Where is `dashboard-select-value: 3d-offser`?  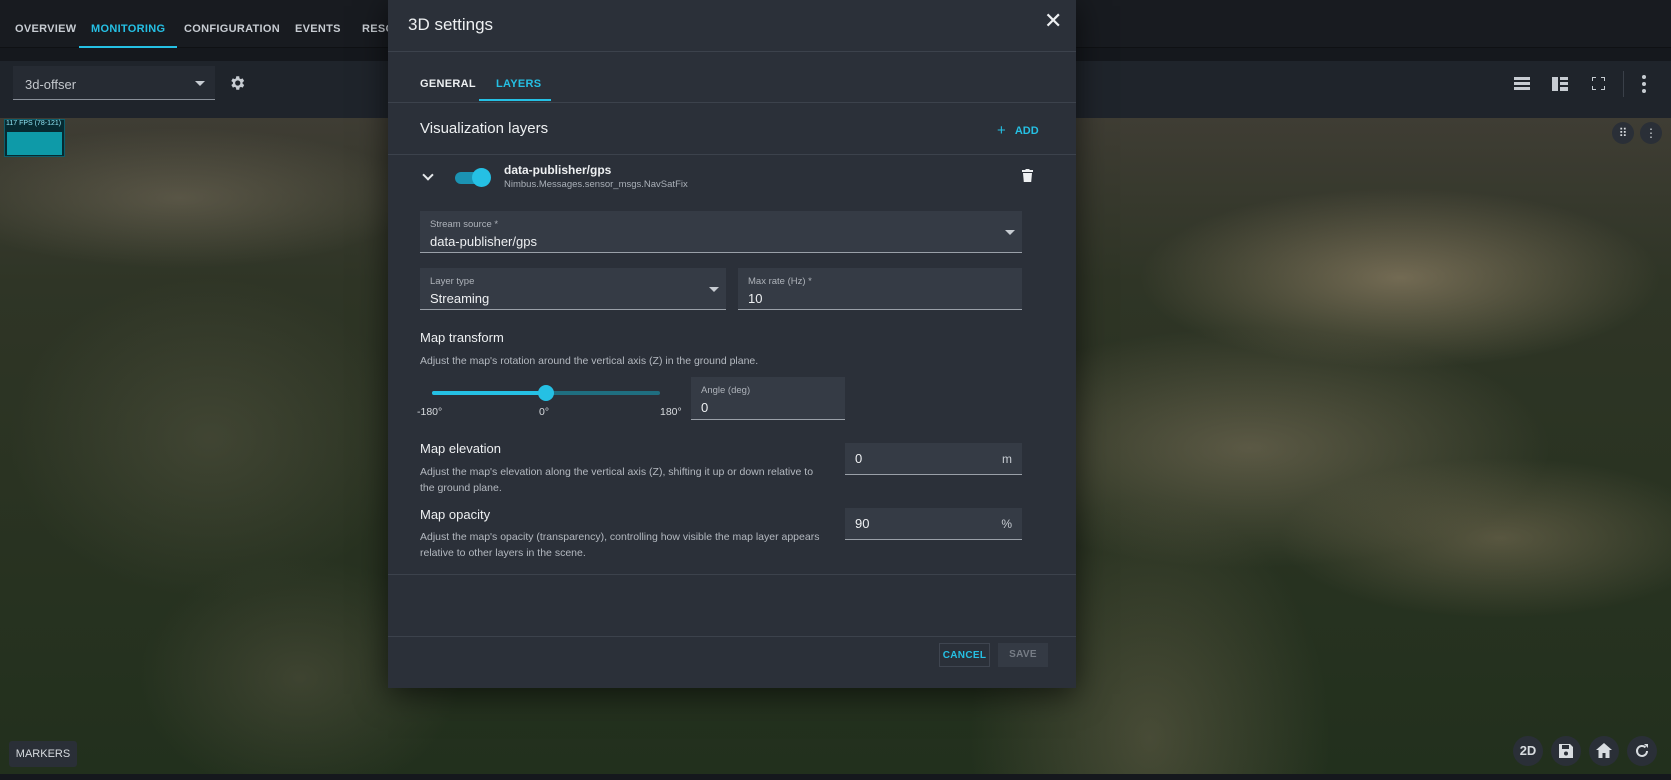 dashboard-select-value: 3d-offser is located at coordinates (51, 84).